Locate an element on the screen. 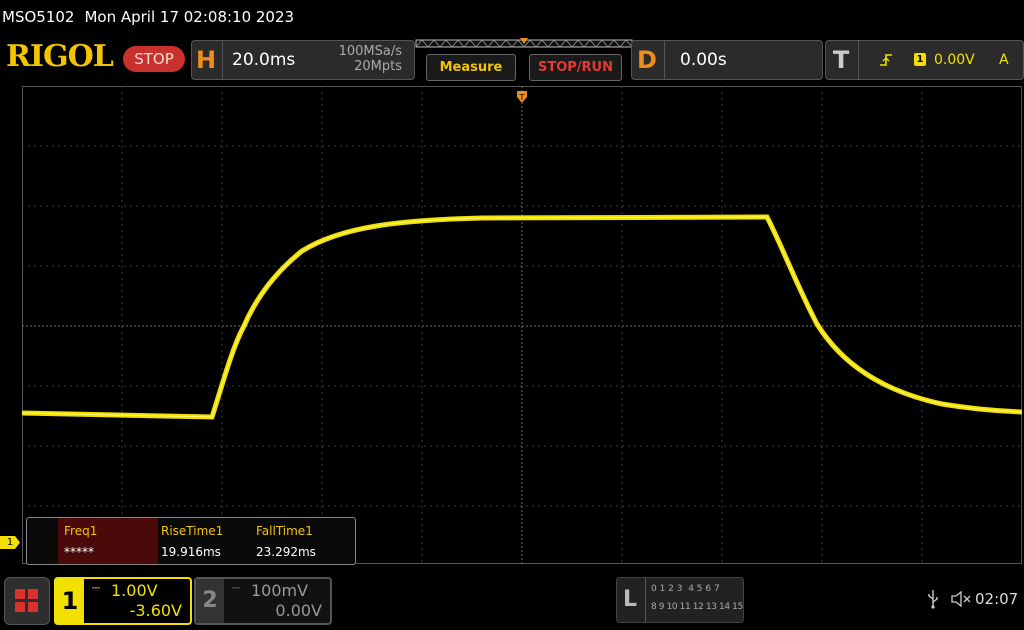 The width and height of the screenshot is (1024, 630). channel1-offset: -3.60V is located at coordinates (155, 610).